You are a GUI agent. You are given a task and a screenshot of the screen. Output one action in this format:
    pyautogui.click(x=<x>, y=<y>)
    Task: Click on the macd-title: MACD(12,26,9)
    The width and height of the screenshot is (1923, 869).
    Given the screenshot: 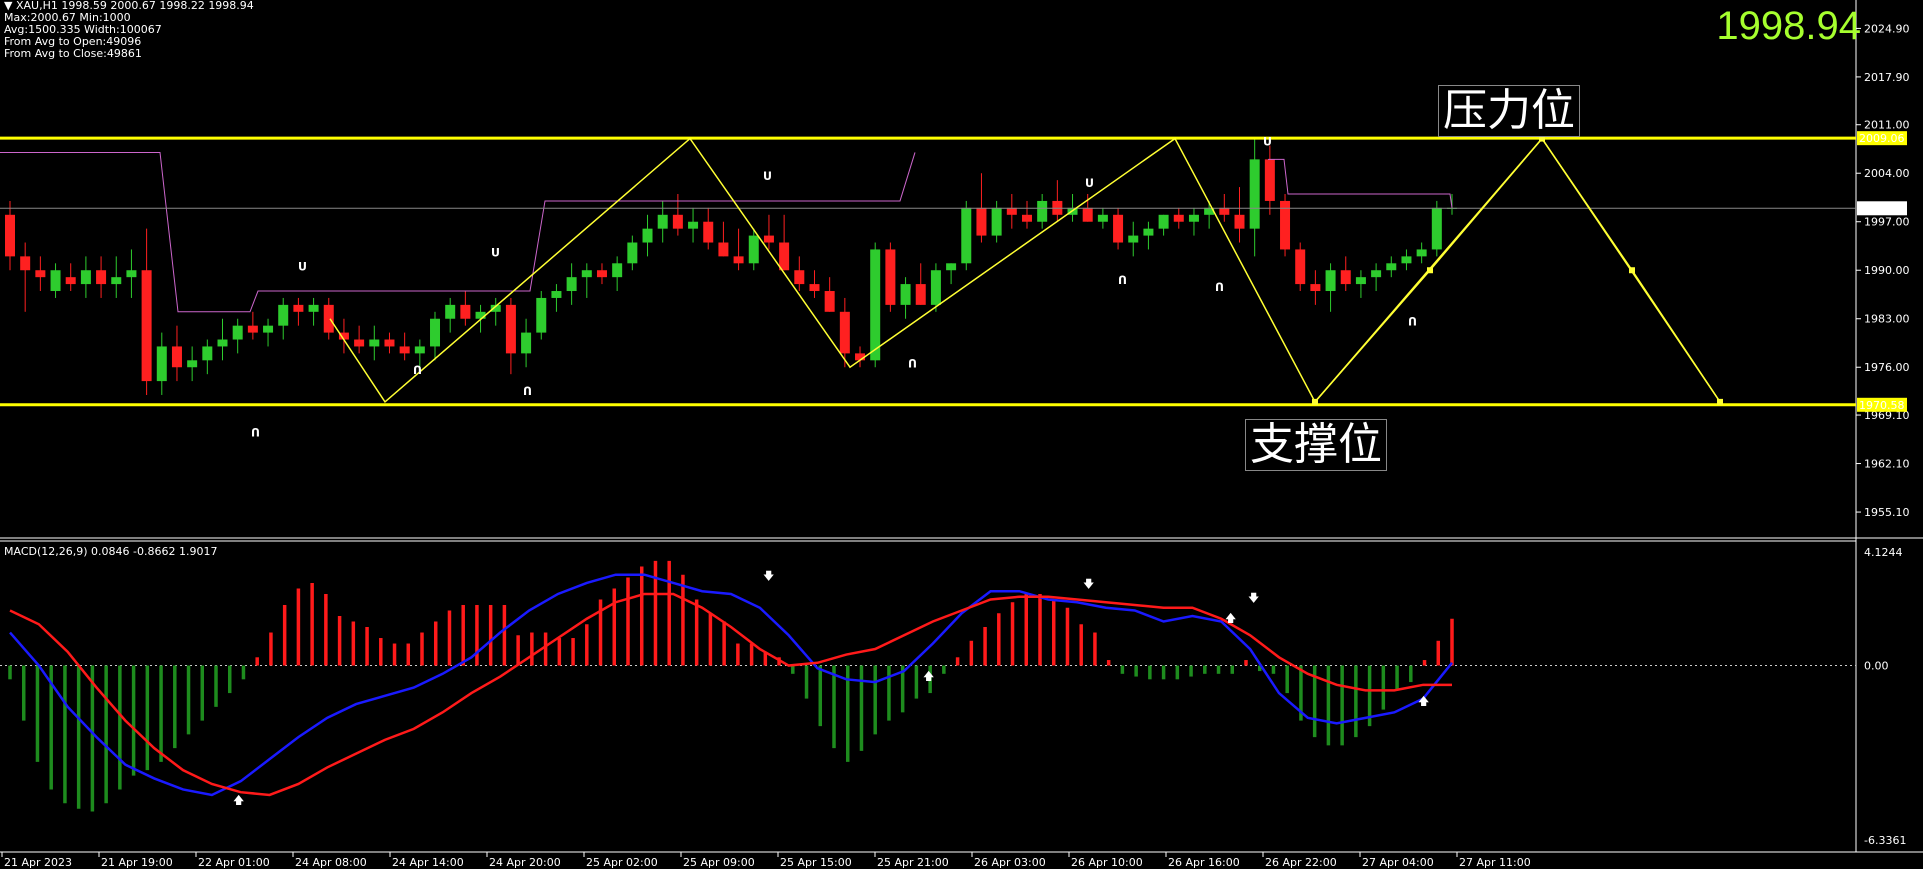 What is the action you would take?
    pyautogui.click(x=46, y=551)
    